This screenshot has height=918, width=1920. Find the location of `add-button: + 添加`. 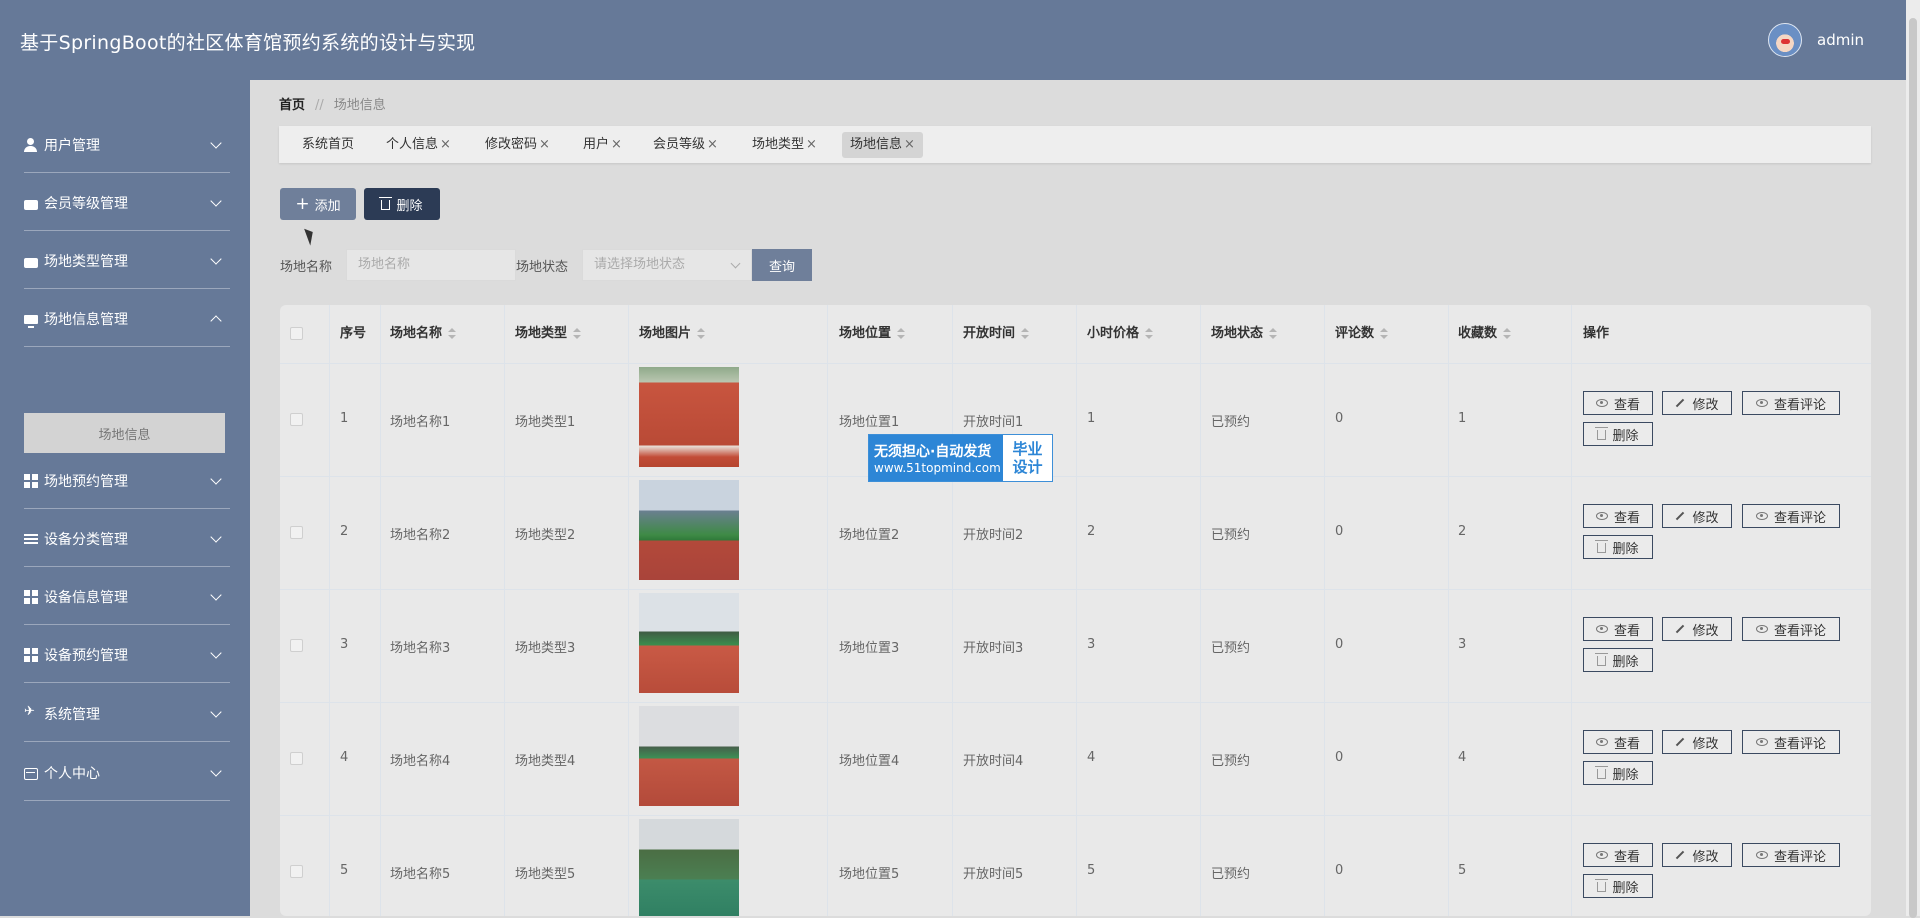

add-button: + 添加 is located at coordinates (318, 204).